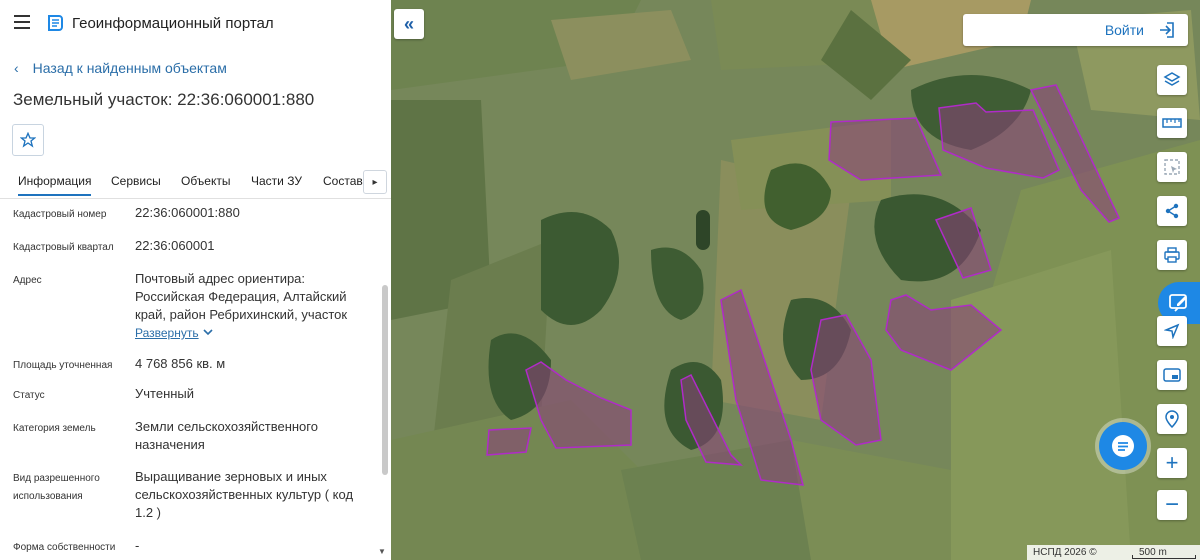 The width and height of the screenshot is (1200, 560). Describe the element at coordinates (136, 181) in the screenshot. I see `tab-services: Сервисы` at that location.